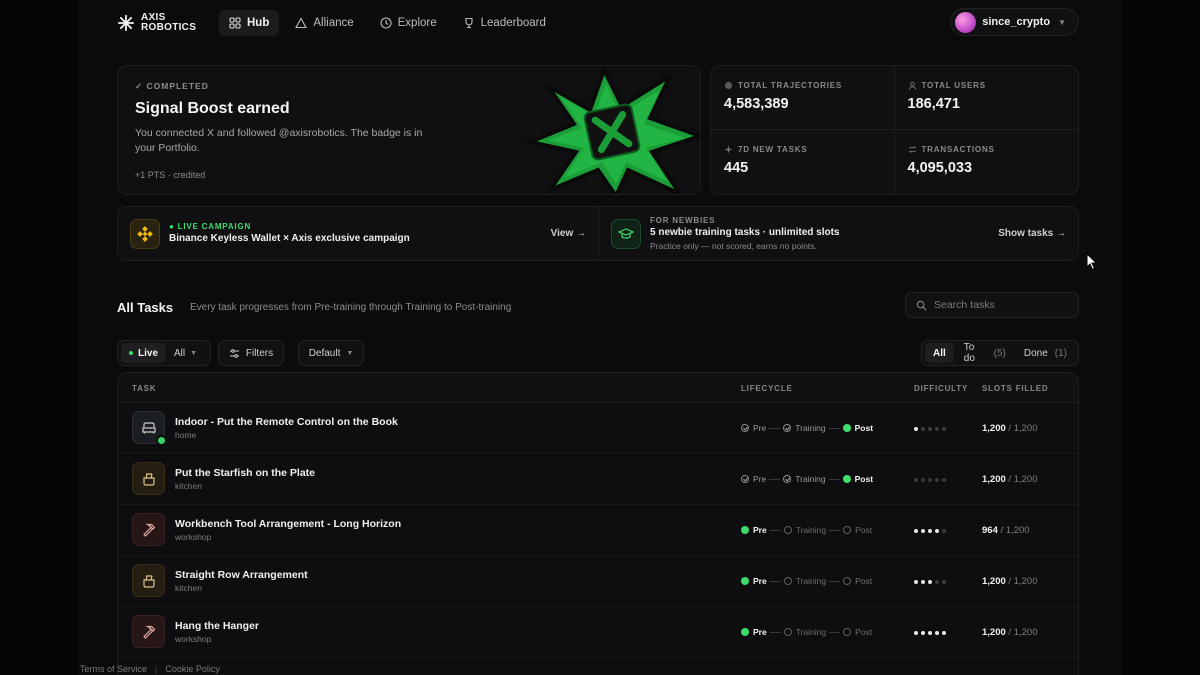 The image size is (1200, 675). I want to click on table-header: TASK LIFECYCLE DIFFICULTY SLOTS FILLED, so click(598, 388).